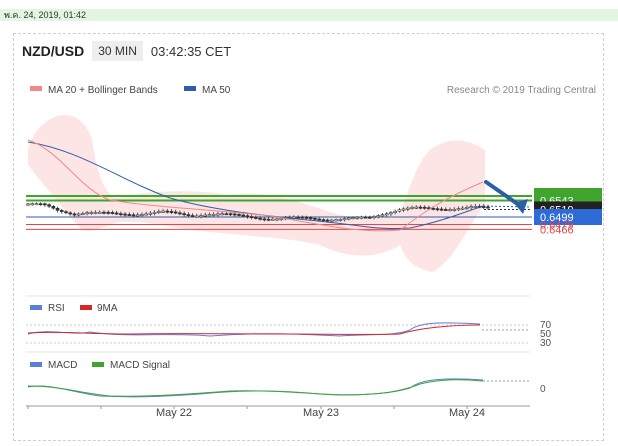  What do you see at coordinates (56, 308) in the screenshot?
I see `rsi-legend: RSI` at bounding box center [56, 308].